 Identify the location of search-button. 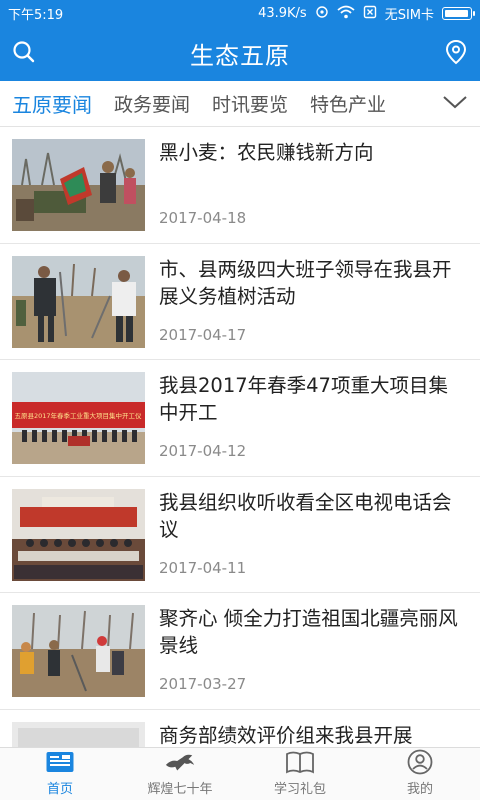
(24, 54).